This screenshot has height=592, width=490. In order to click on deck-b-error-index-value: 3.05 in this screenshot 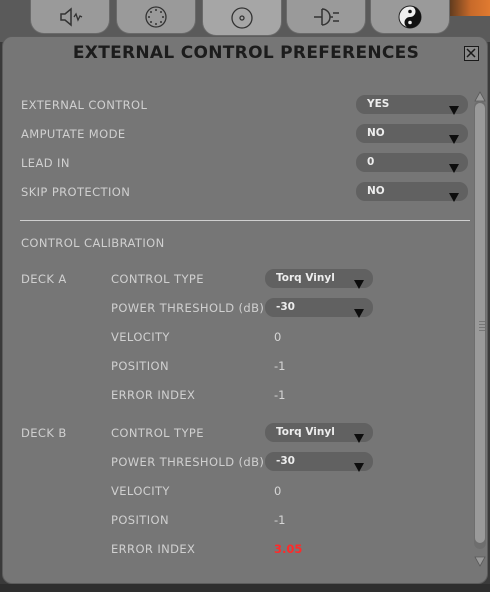, I will do `click(288, 549)`.